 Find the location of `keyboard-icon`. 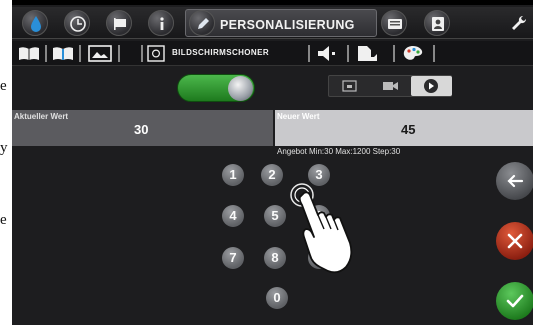

keyboard-icon is located at coordinates (394, 23).